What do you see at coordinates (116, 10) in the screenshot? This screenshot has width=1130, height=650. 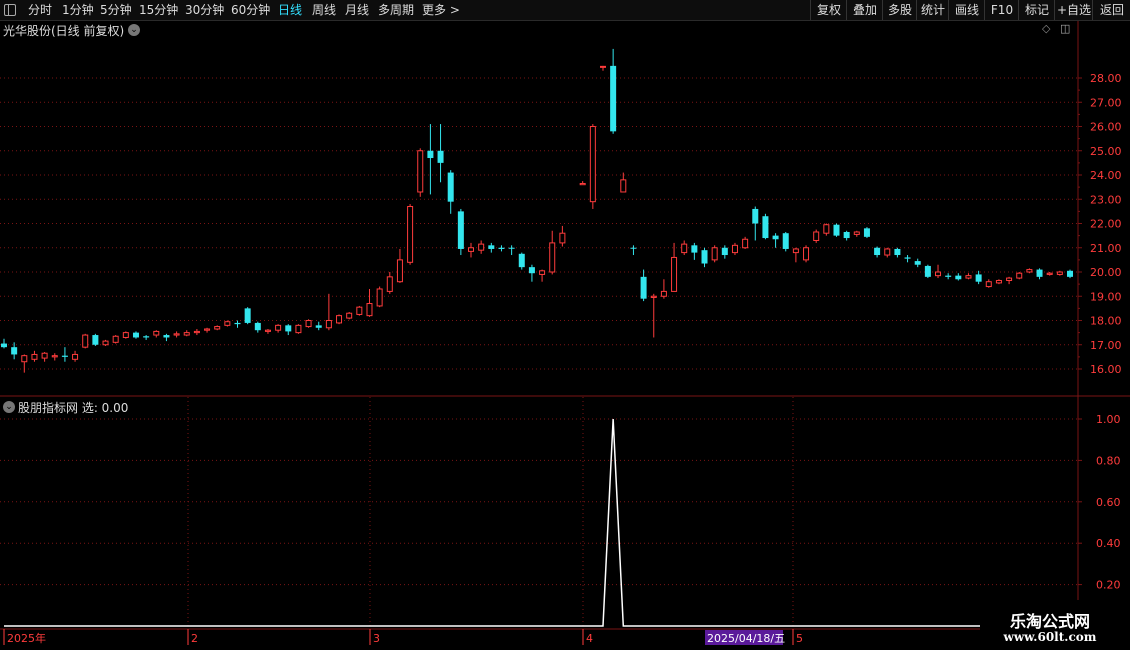 I see `tab-5min: 5分钟` at bounding box center [116, 10].